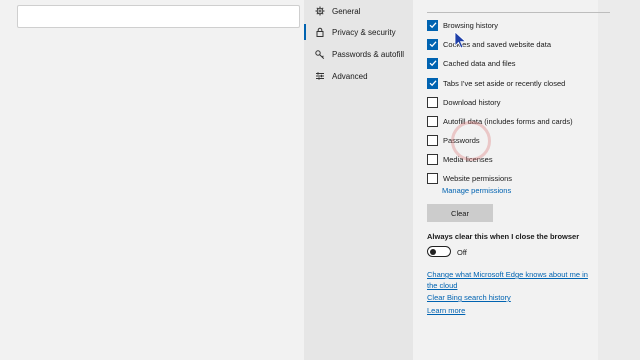 Image resolution: width=640 pixels, height=360 pixels. What do you see at coordinates (500, 121) in the screenshot?
I see `option-autofill-data: Autofill data (includes forms and cards)` at bounding box center [500, 121].